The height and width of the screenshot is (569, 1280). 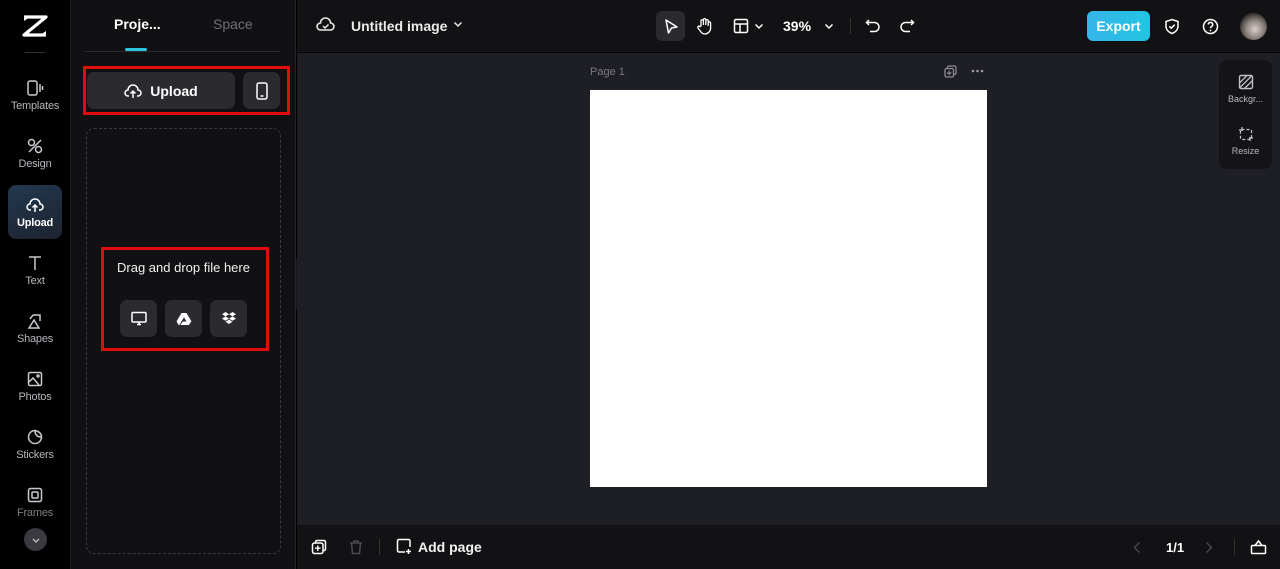 I want to click on upload-button: Upload, so click(x=161, y=90).